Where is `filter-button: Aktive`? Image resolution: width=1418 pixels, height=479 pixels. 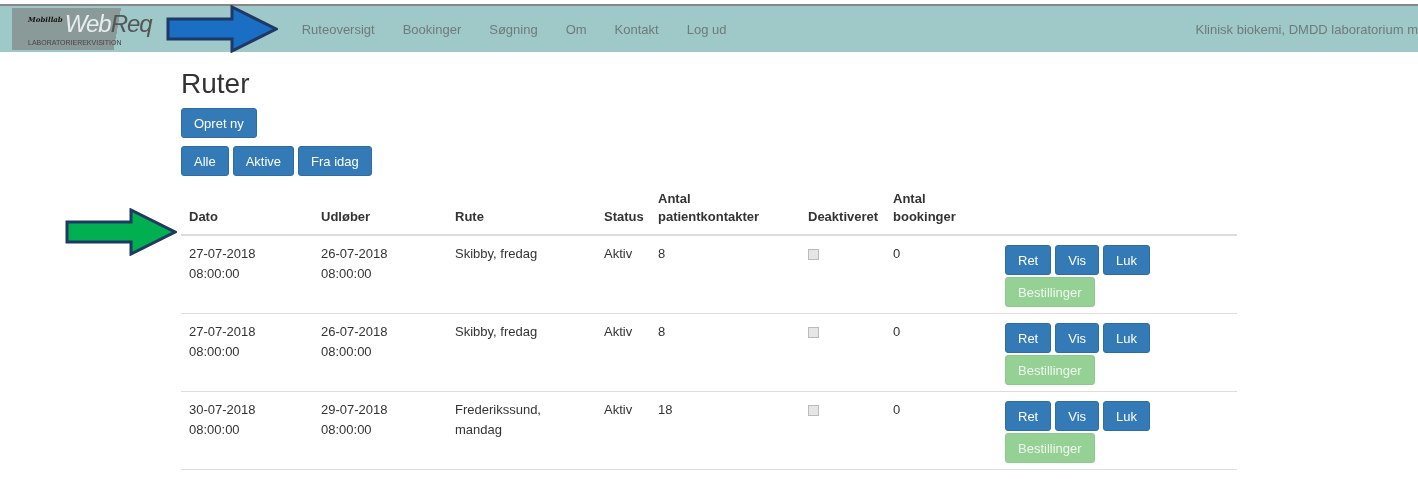
filter-button: Aktive is located at coordinates (263, 161).